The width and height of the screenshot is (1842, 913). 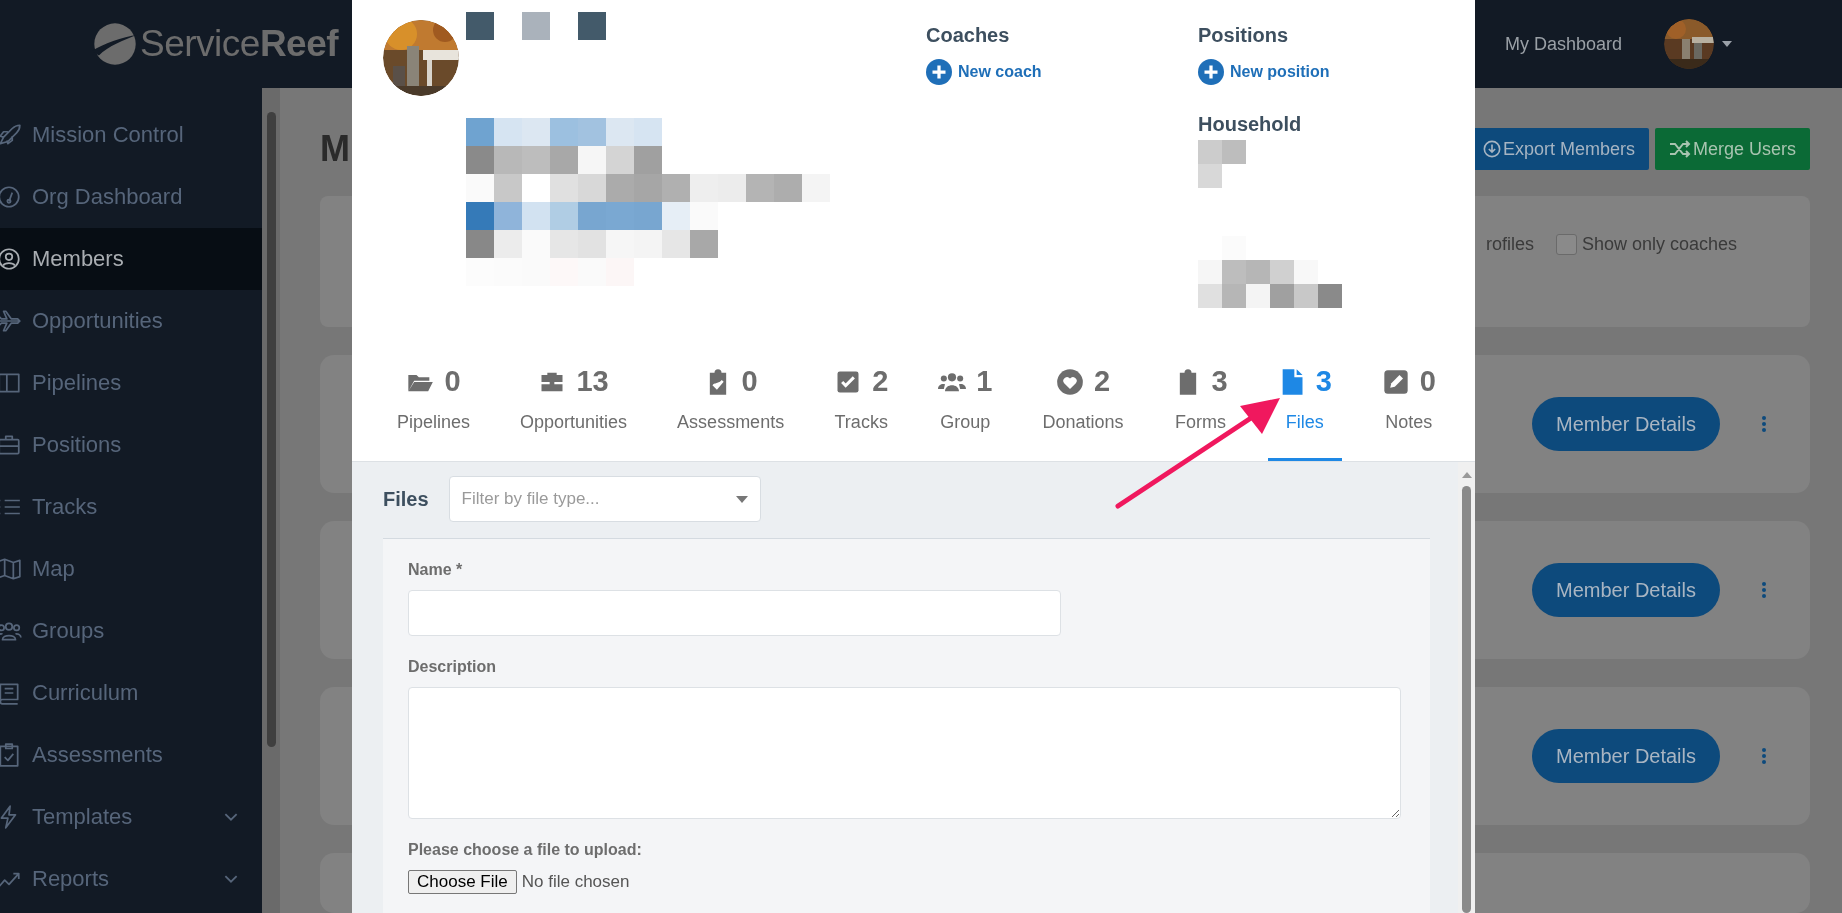 I want to click on scroll-up-icon, so click(x=1466, y=475).